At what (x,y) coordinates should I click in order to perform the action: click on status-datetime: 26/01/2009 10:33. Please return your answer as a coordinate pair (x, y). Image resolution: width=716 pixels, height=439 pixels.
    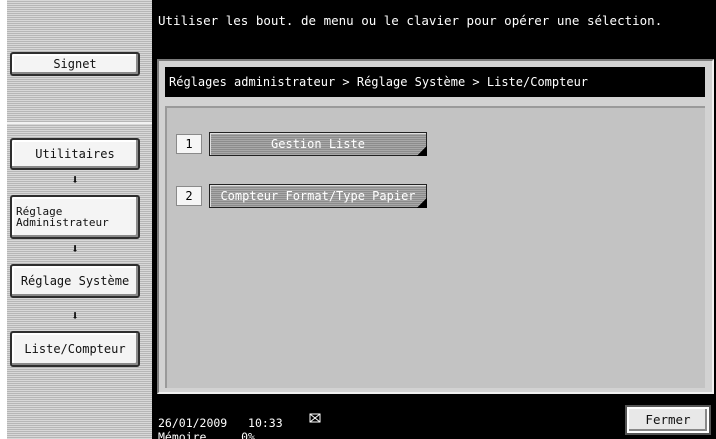
    Looking at the image, I should click on (220, 423).